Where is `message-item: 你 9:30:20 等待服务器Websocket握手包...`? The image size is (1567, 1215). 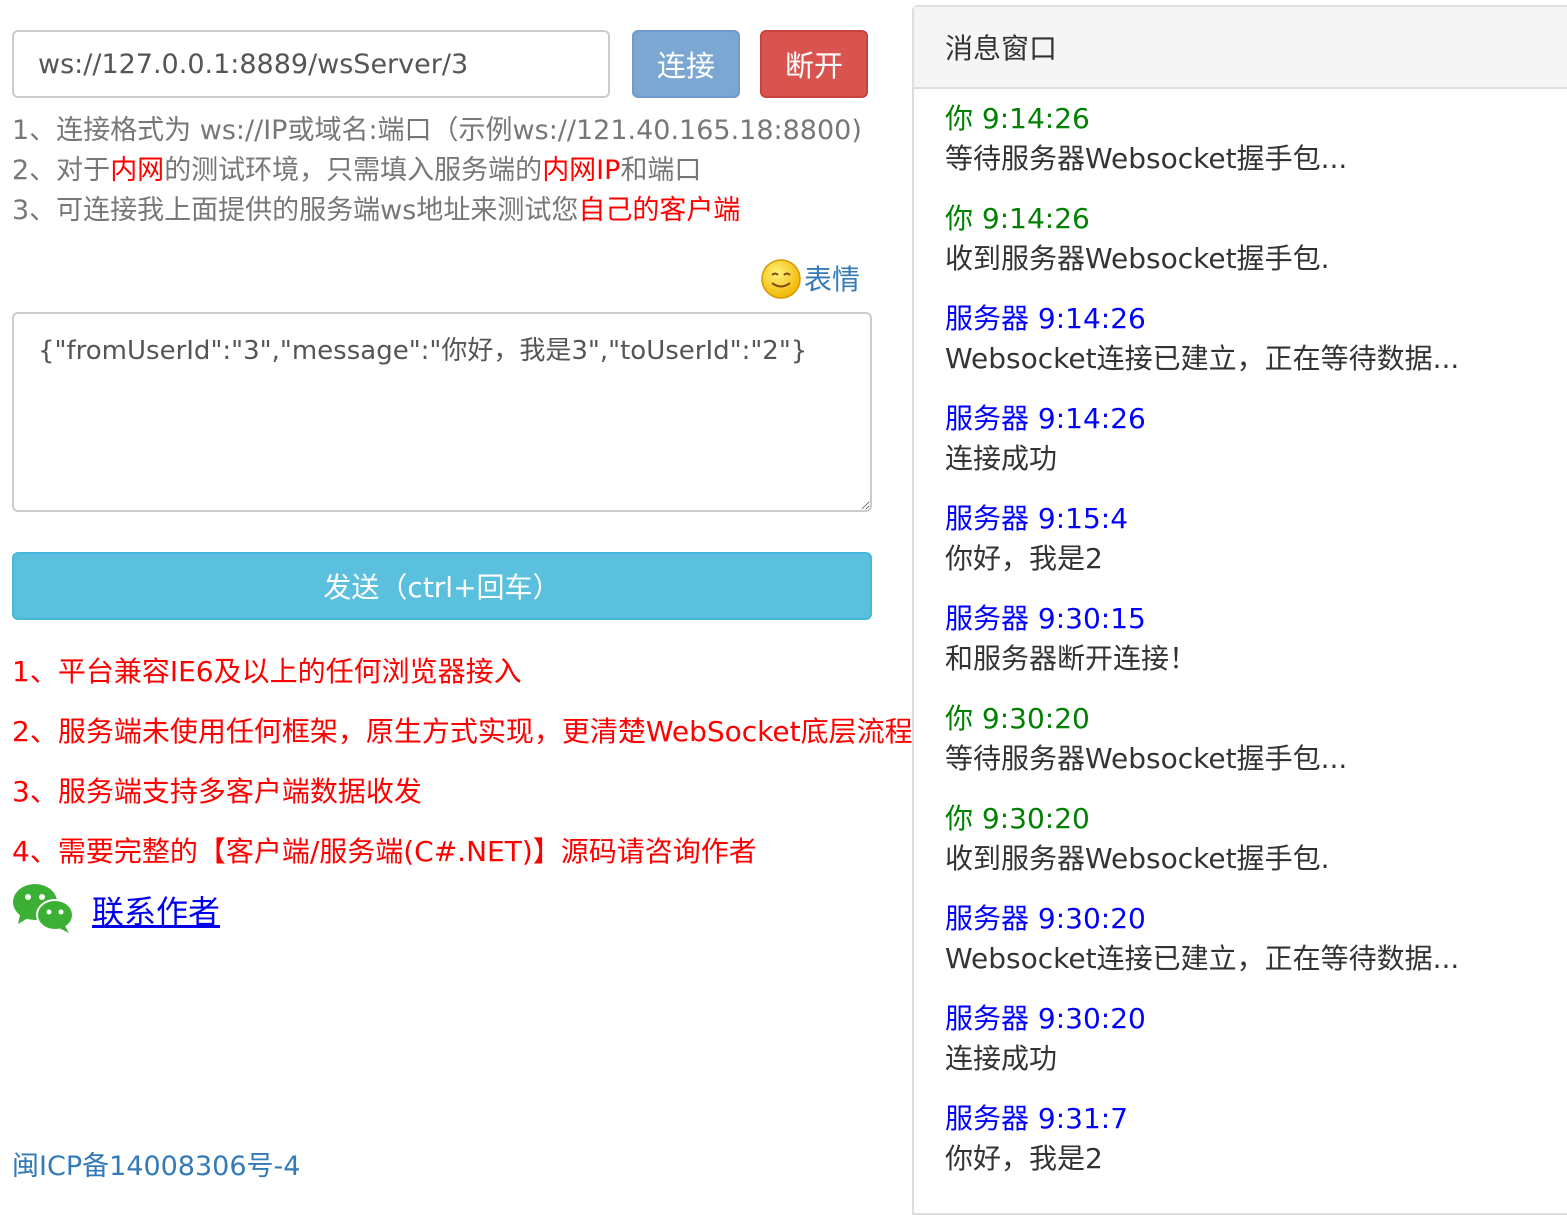
message-item: 你 9:30:20 等待服务器Websocket握手包... is located at coordinates (1202, 749).